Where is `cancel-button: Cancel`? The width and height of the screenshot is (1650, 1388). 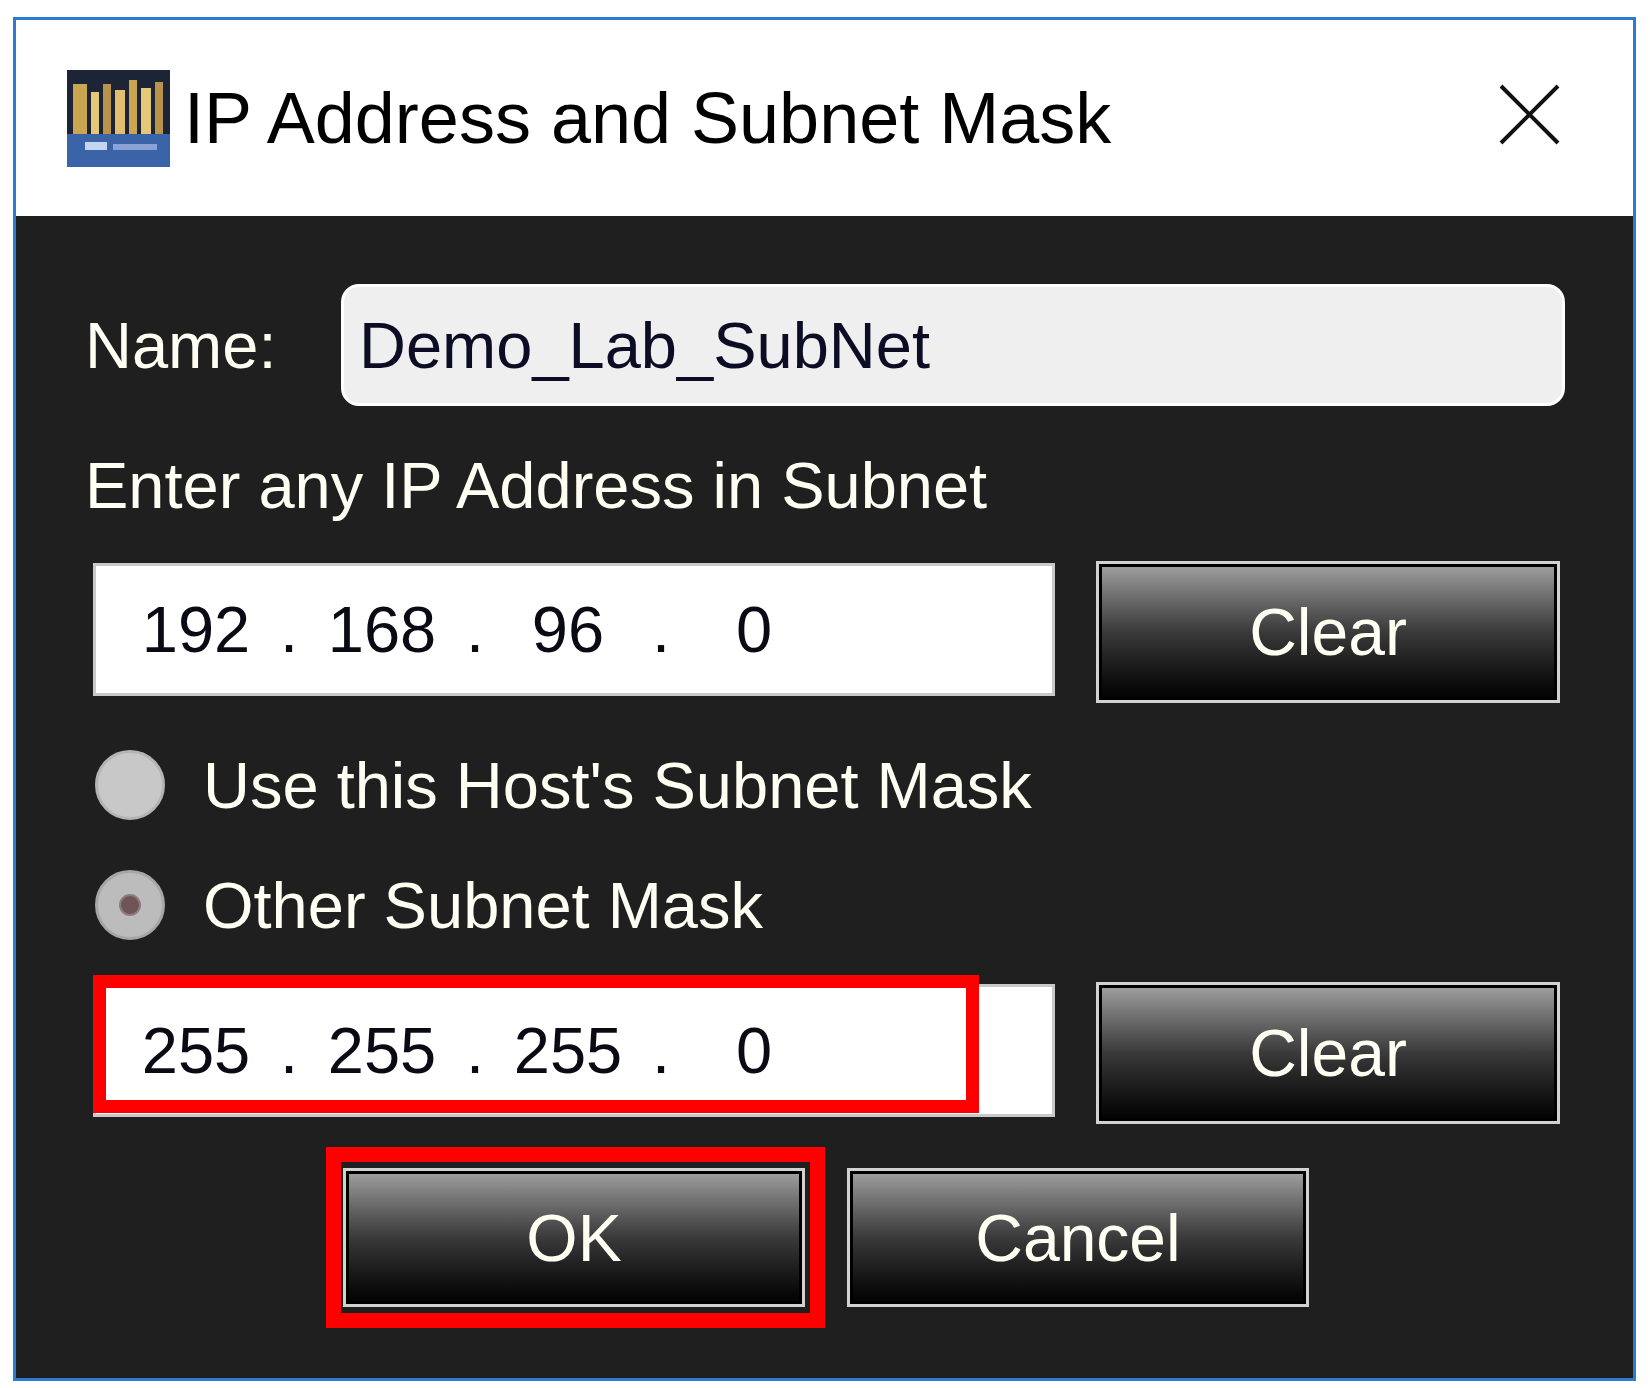
cancel-button: Cancel is located at coordinates (1078, 1237).